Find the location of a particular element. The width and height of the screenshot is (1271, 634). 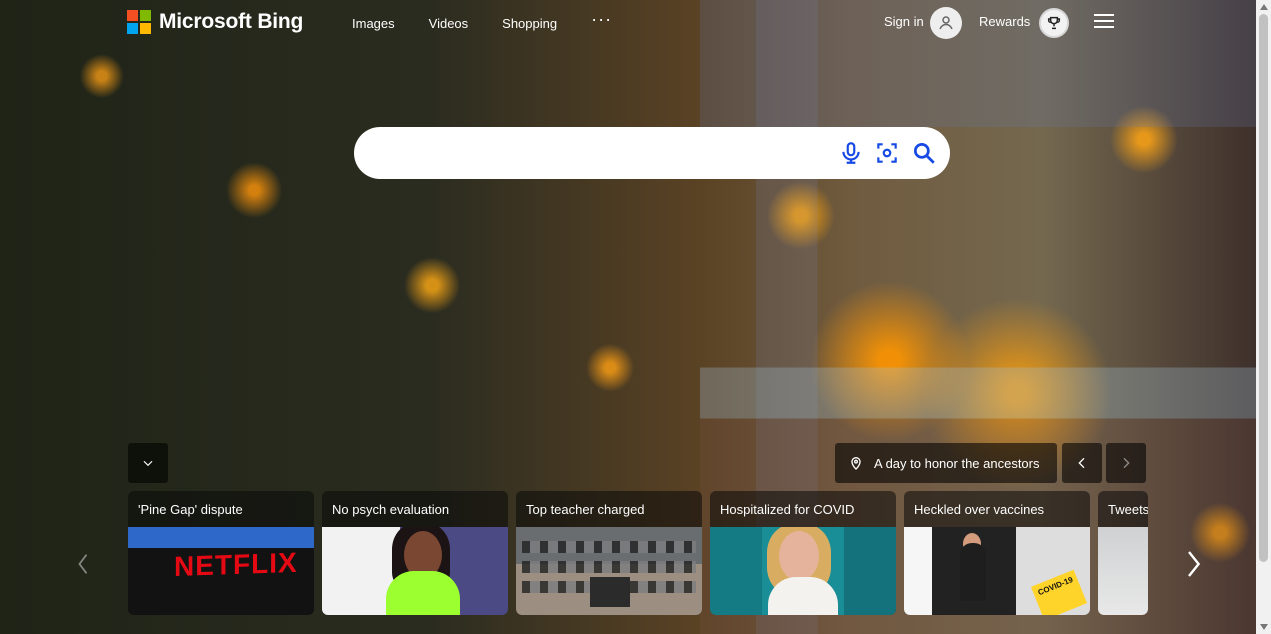

hamburger-menu-icon is located at coordinates (1104, 22).